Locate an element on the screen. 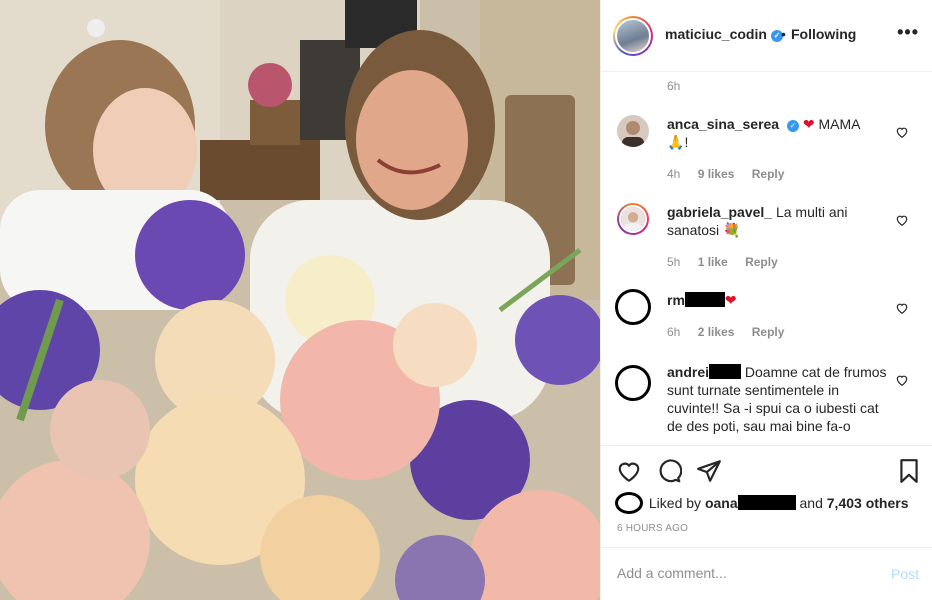 This screenshot has height=600, width=932. likes-summary: Liked by oana and 7,403 others is located at coordinates (761, 503).